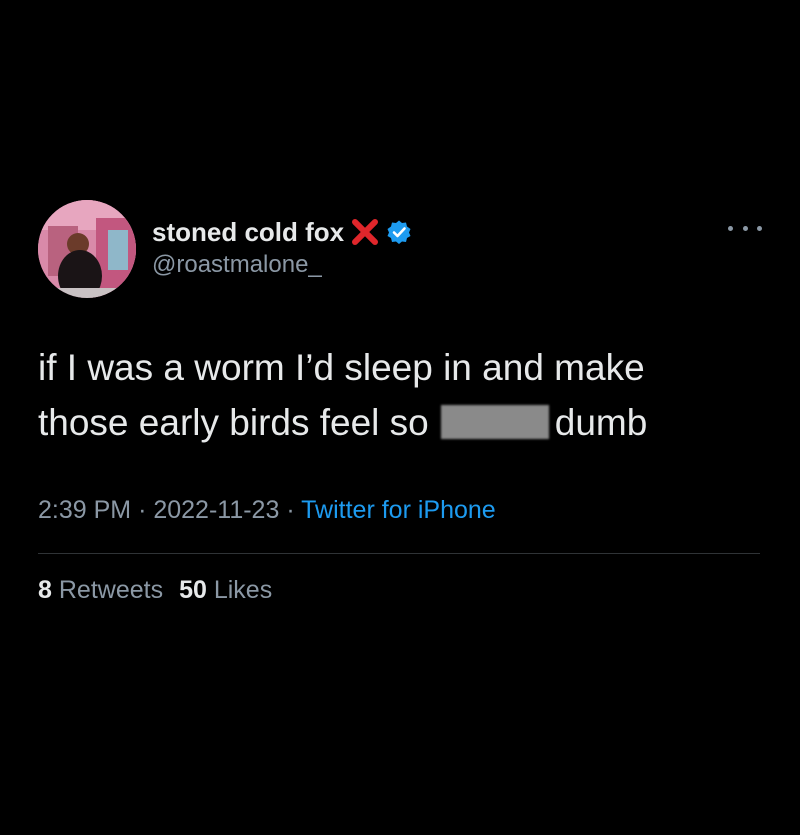 The height and width of the screenshot is (835, 800). What do you see at coordinates (84, 510) in the screenshot?
I see `tweet-time: 2:39 PM` at bounding box center [84, 510].